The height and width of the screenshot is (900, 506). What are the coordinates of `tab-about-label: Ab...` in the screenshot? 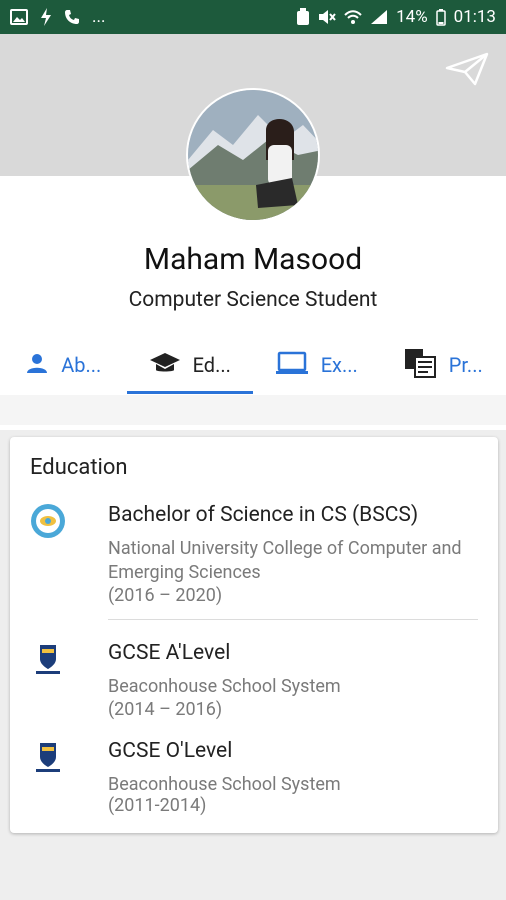 It's located at (81, 365).